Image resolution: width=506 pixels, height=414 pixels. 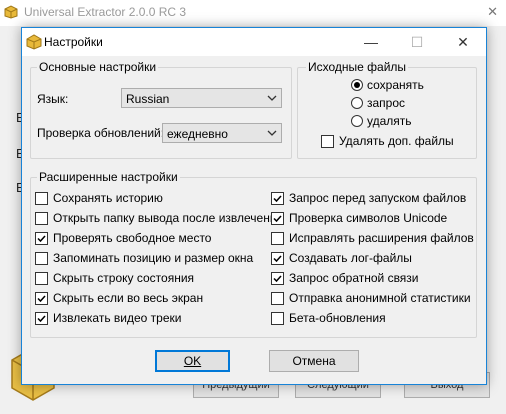 I want to click on option-label: Создавать лог-файлы, so click(x=350, y=258).